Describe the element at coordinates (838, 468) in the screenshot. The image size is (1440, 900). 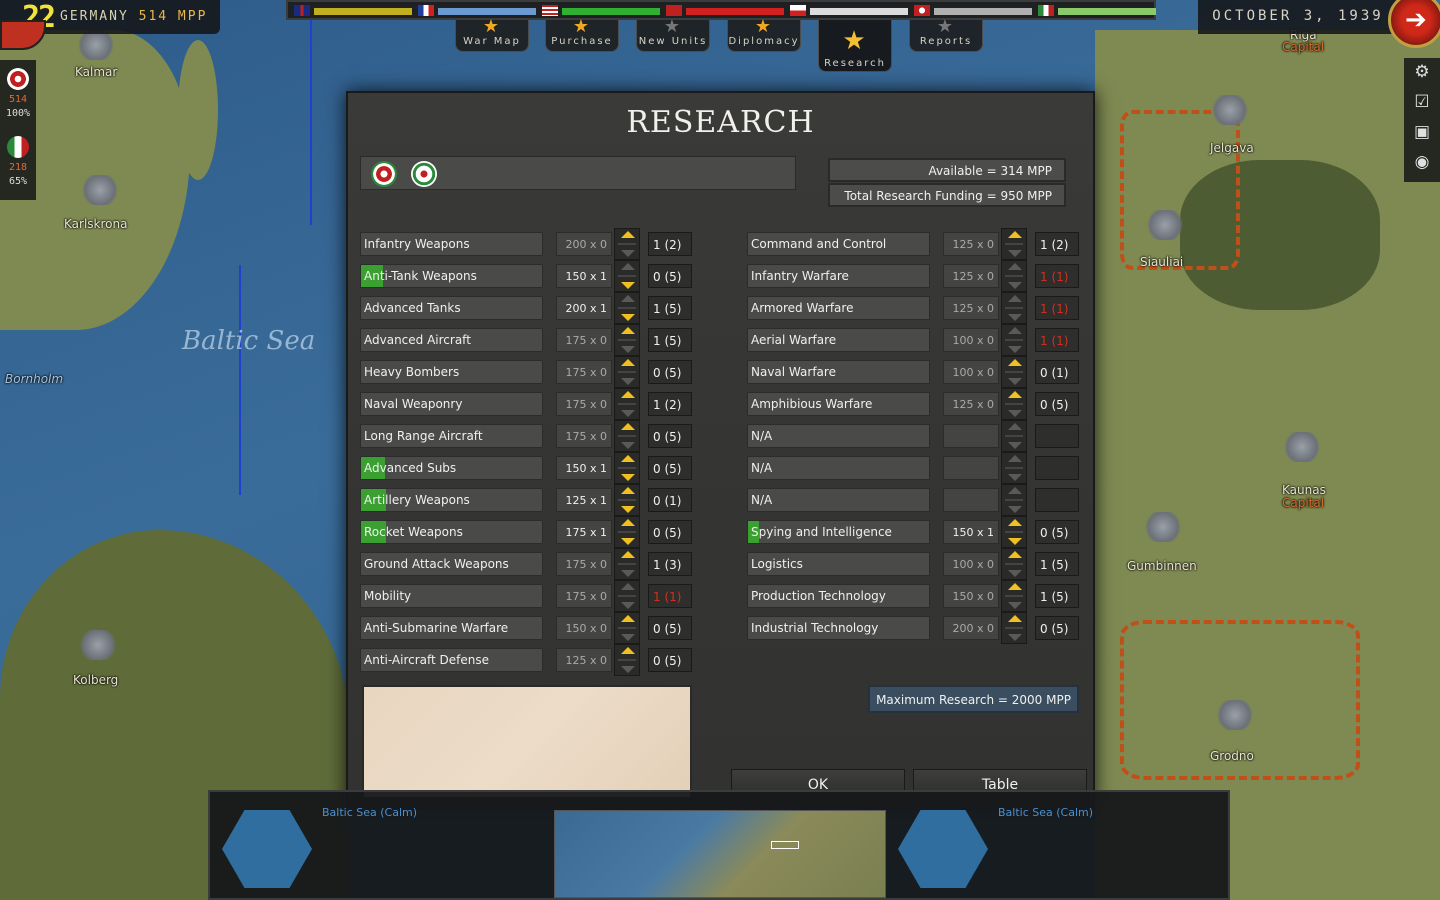
I see `tech-name: N/A` at that location.